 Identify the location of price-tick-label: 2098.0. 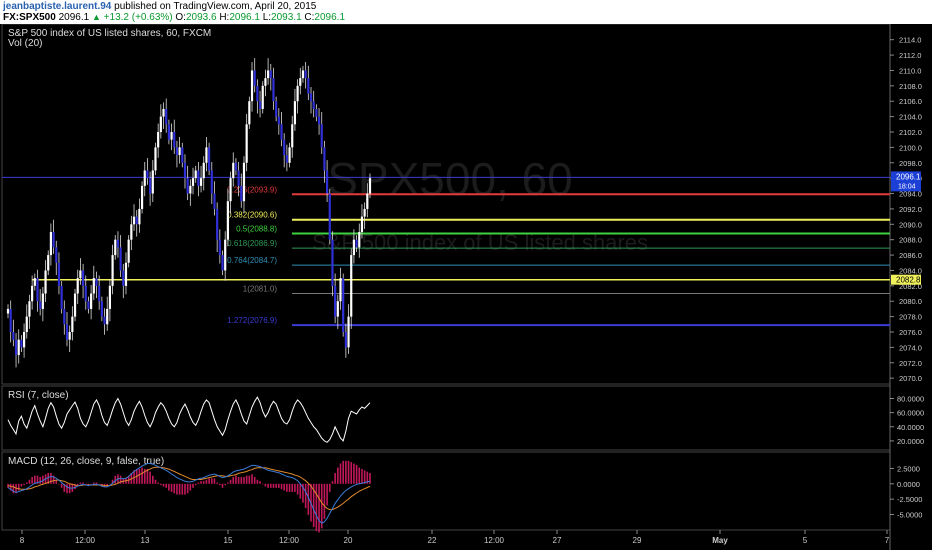
(910, 163).